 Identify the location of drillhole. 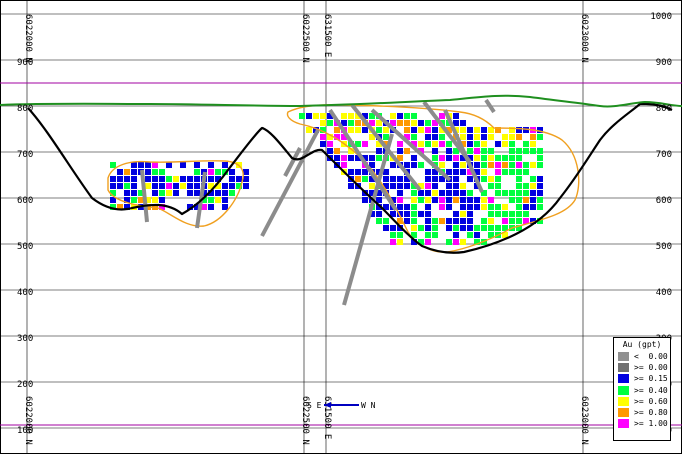
(290, 183).